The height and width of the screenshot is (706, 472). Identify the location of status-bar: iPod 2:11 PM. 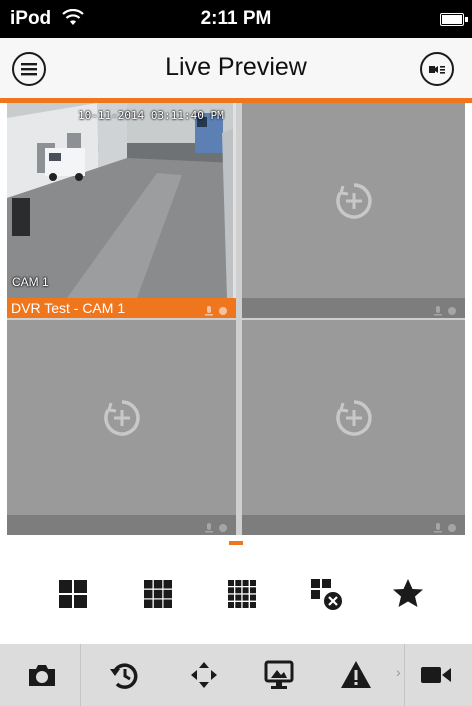
(236, 19).